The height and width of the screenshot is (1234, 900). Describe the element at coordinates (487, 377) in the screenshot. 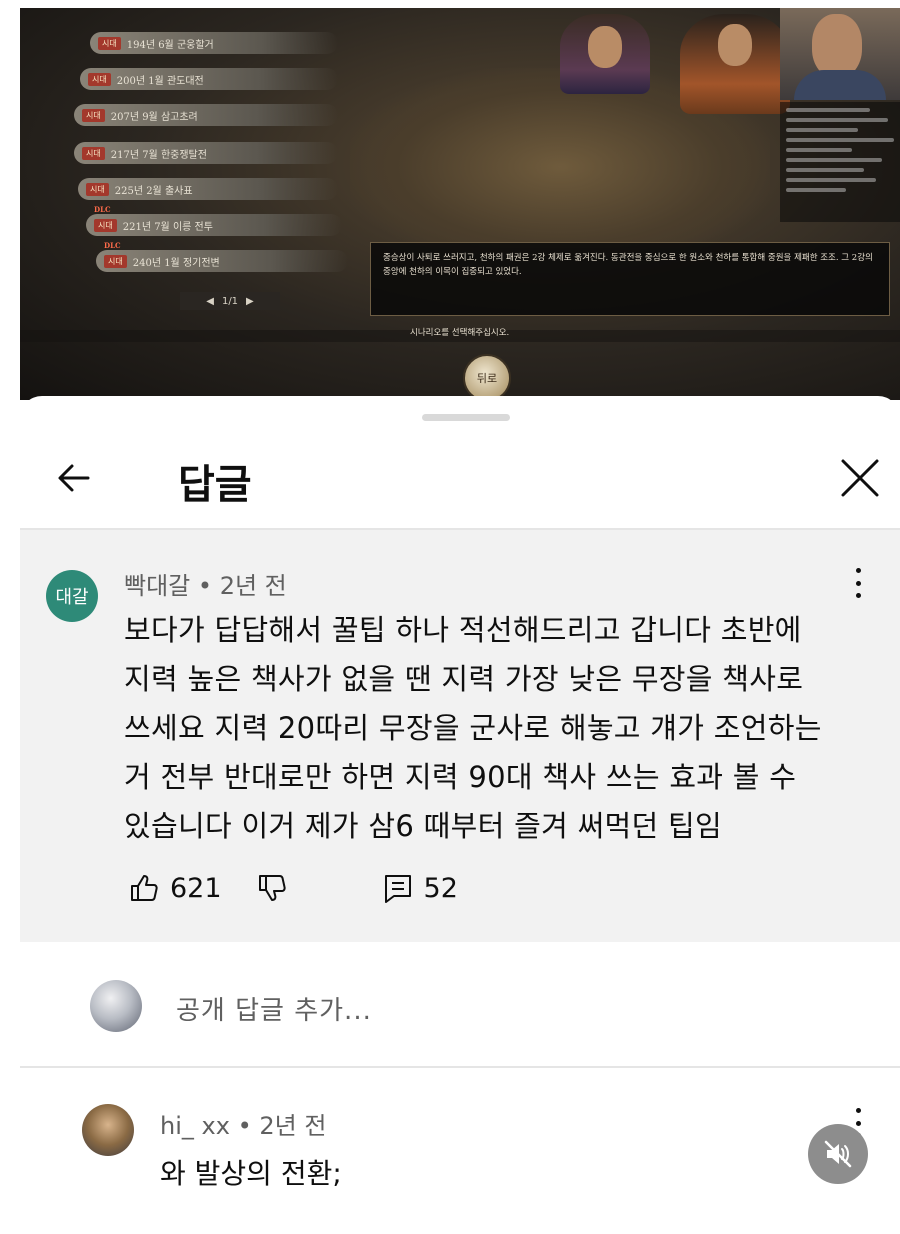

I see `game-back-button: 뒤로` at that location.